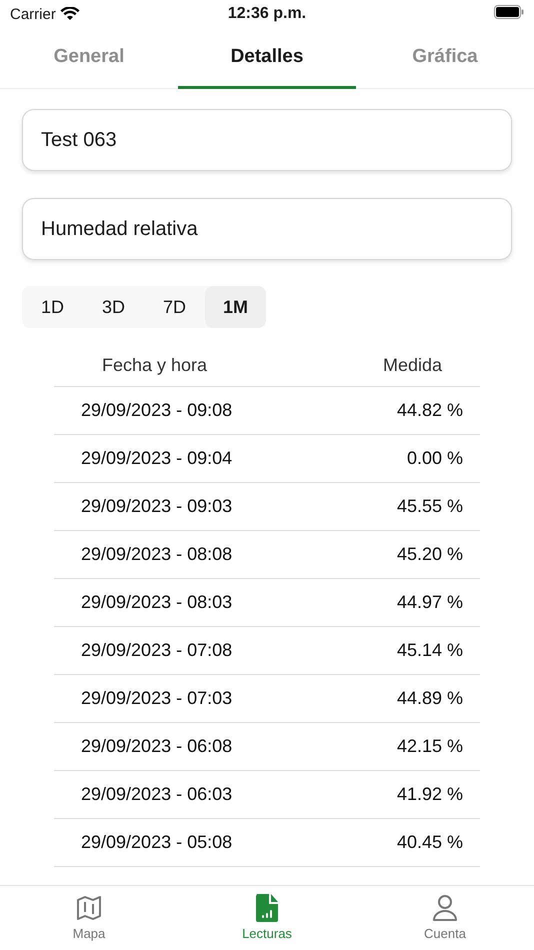  What do you see at coordinates (174, 307) in the screenshot?
I see `range-option: 7D` at bounding box center [174, 307].